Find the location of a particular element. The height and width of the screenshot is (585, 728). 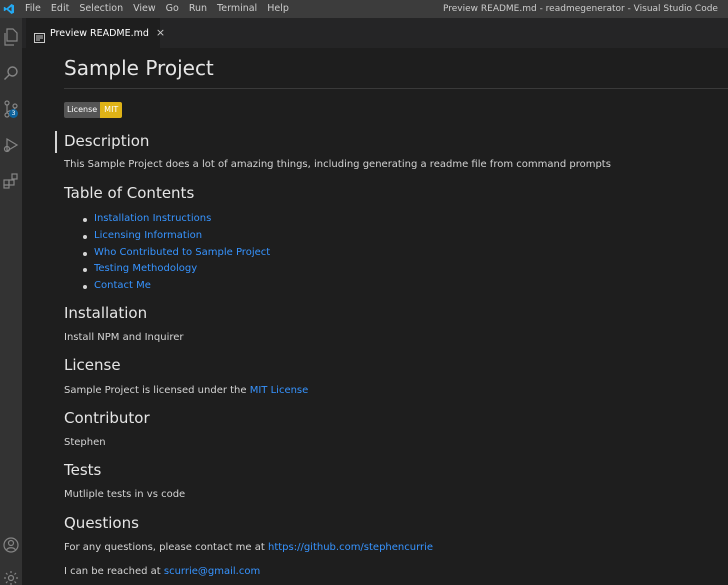

menu-edit: Edit is located at coordinates (60, 9).